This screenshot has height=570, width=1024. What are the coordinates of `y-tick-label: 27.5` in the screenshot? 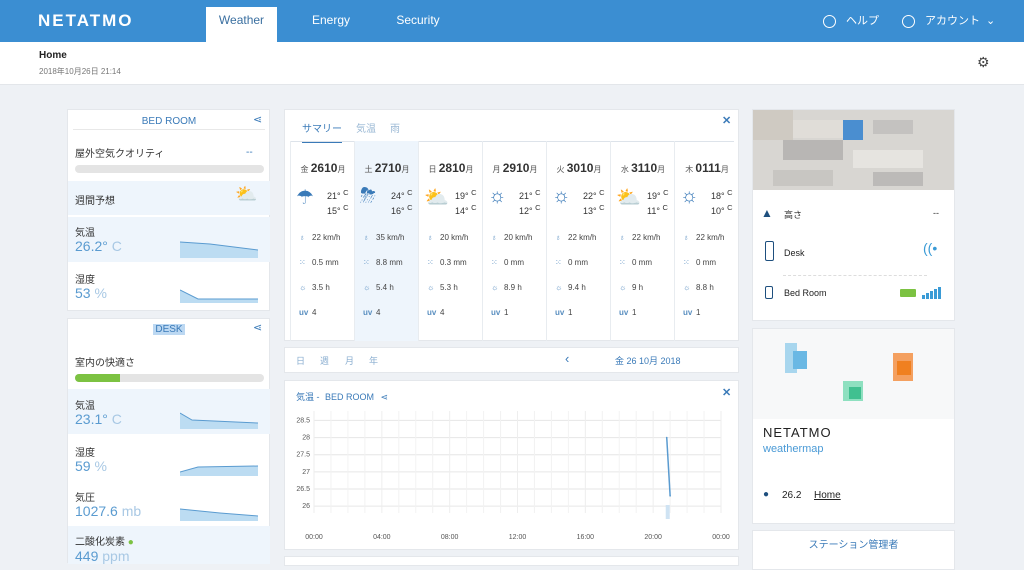 It's located at (303, 455).